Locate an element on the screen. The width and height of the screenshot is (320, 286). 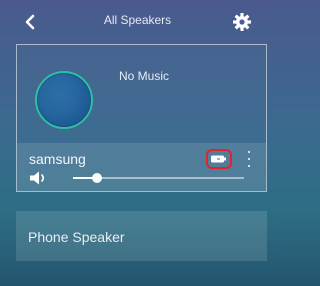
volume-slider is located at coordinates (158, 178).